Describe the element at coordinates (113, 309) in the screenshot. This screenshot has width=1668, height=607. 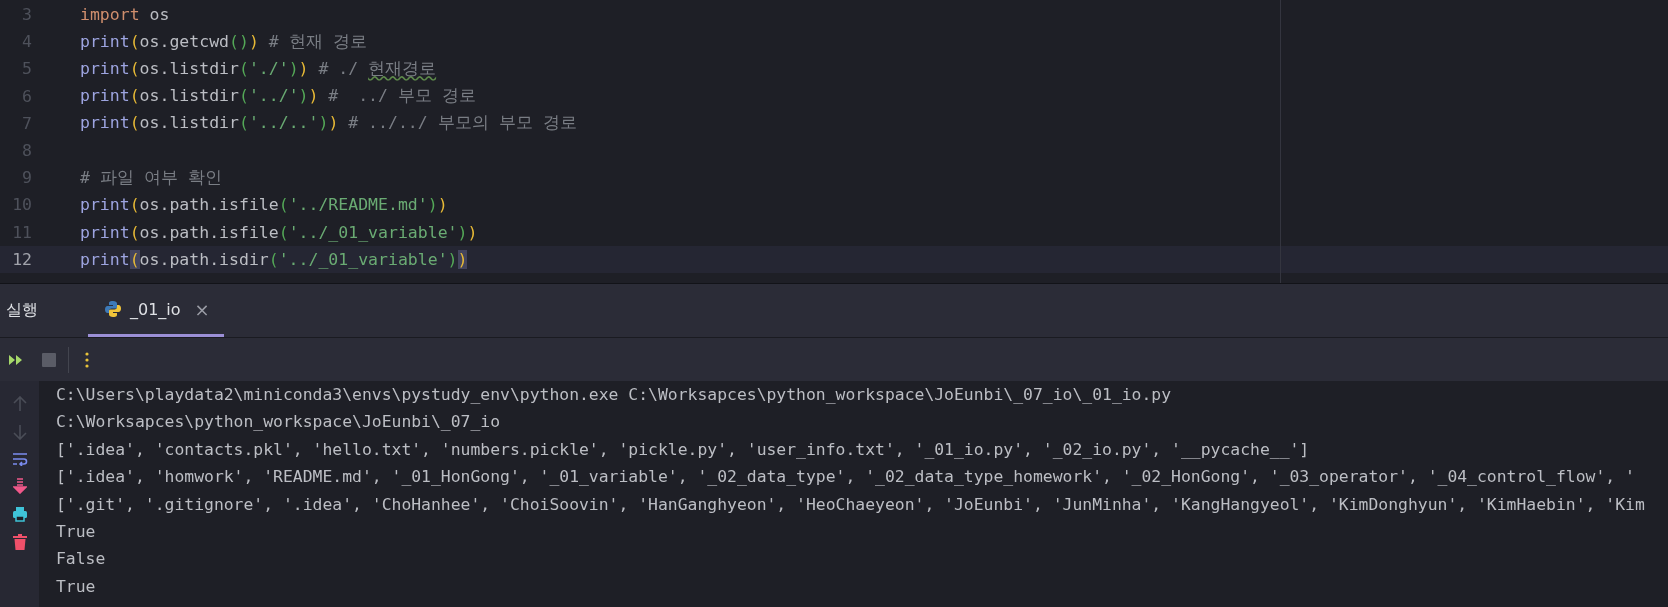
I see `python-icon` at that location.